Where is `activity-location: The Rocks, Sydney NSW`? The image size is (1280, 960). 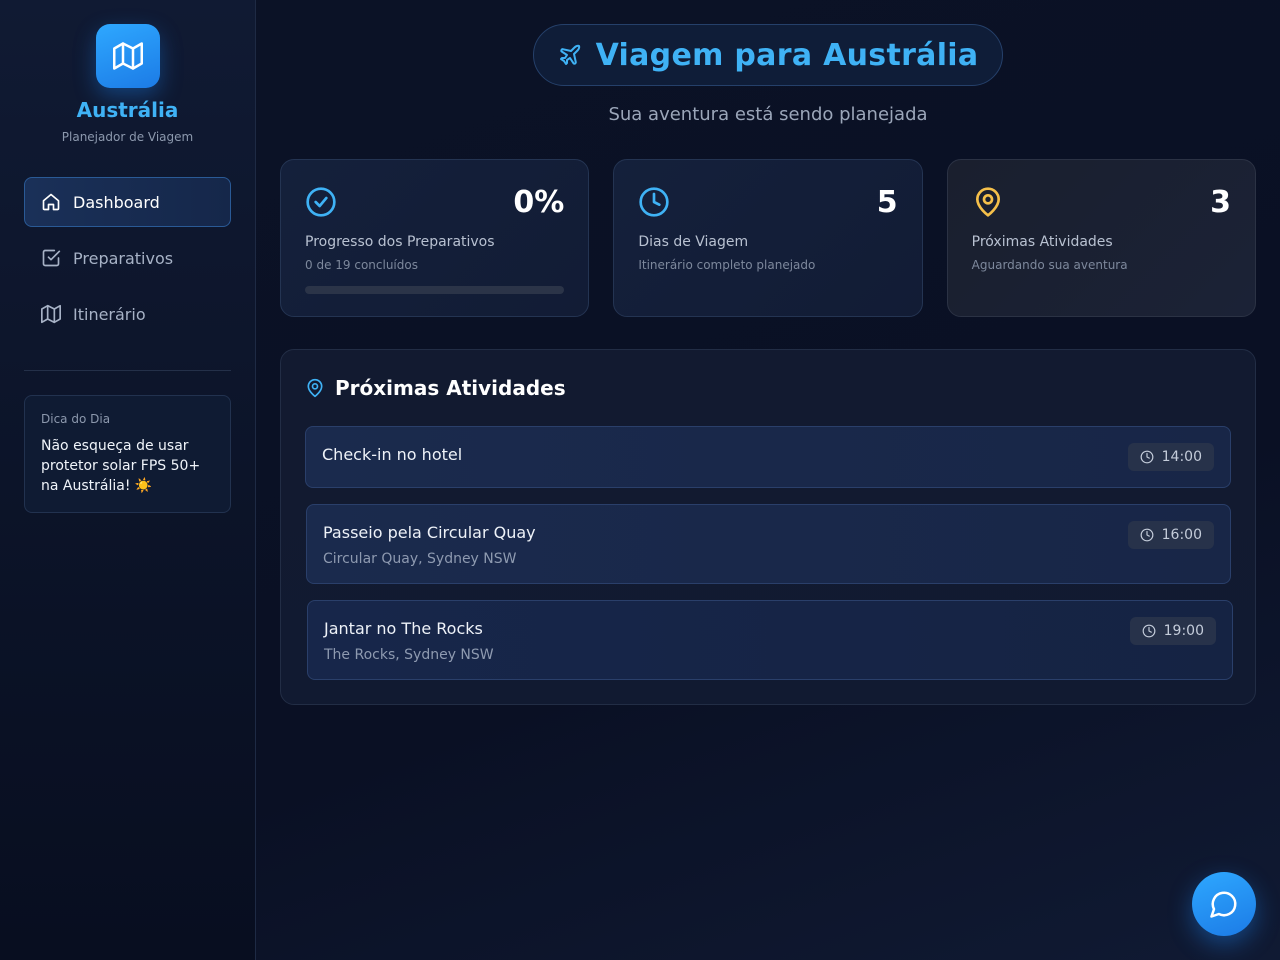
activity-location: The Rocks, Sydney NSW is located at coordinates (409, 655).